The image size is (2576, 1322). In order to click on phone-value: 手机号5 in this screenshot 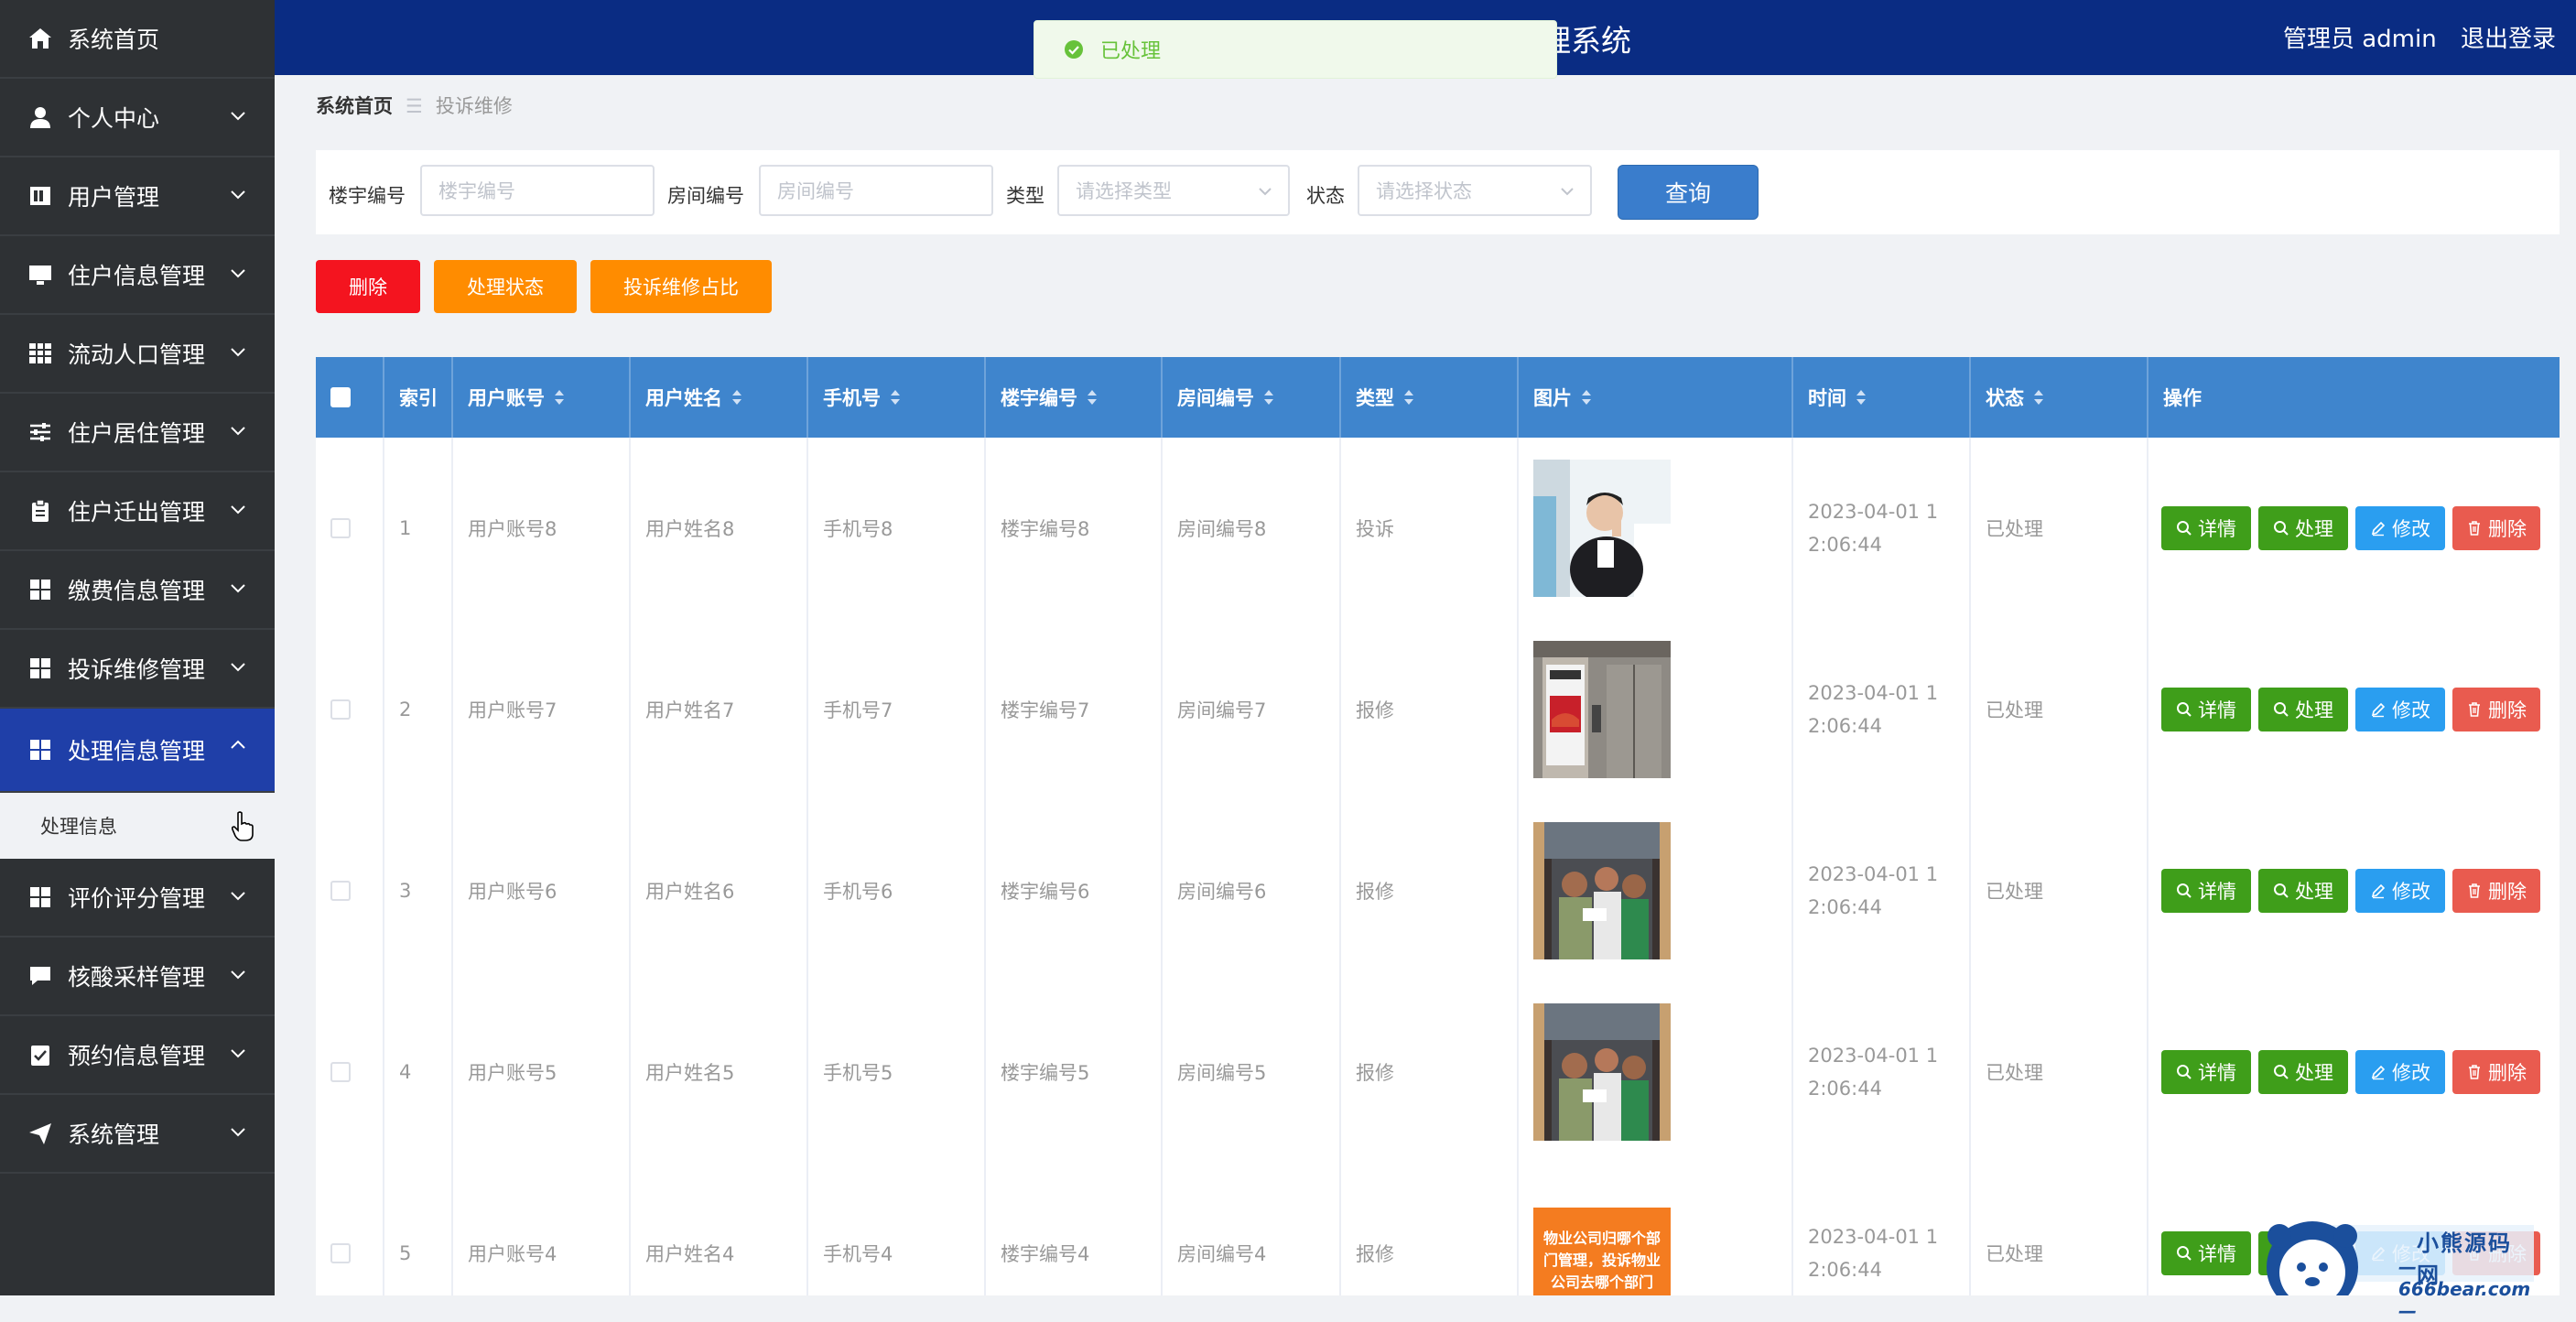, I will do `click(858, 1073)`.